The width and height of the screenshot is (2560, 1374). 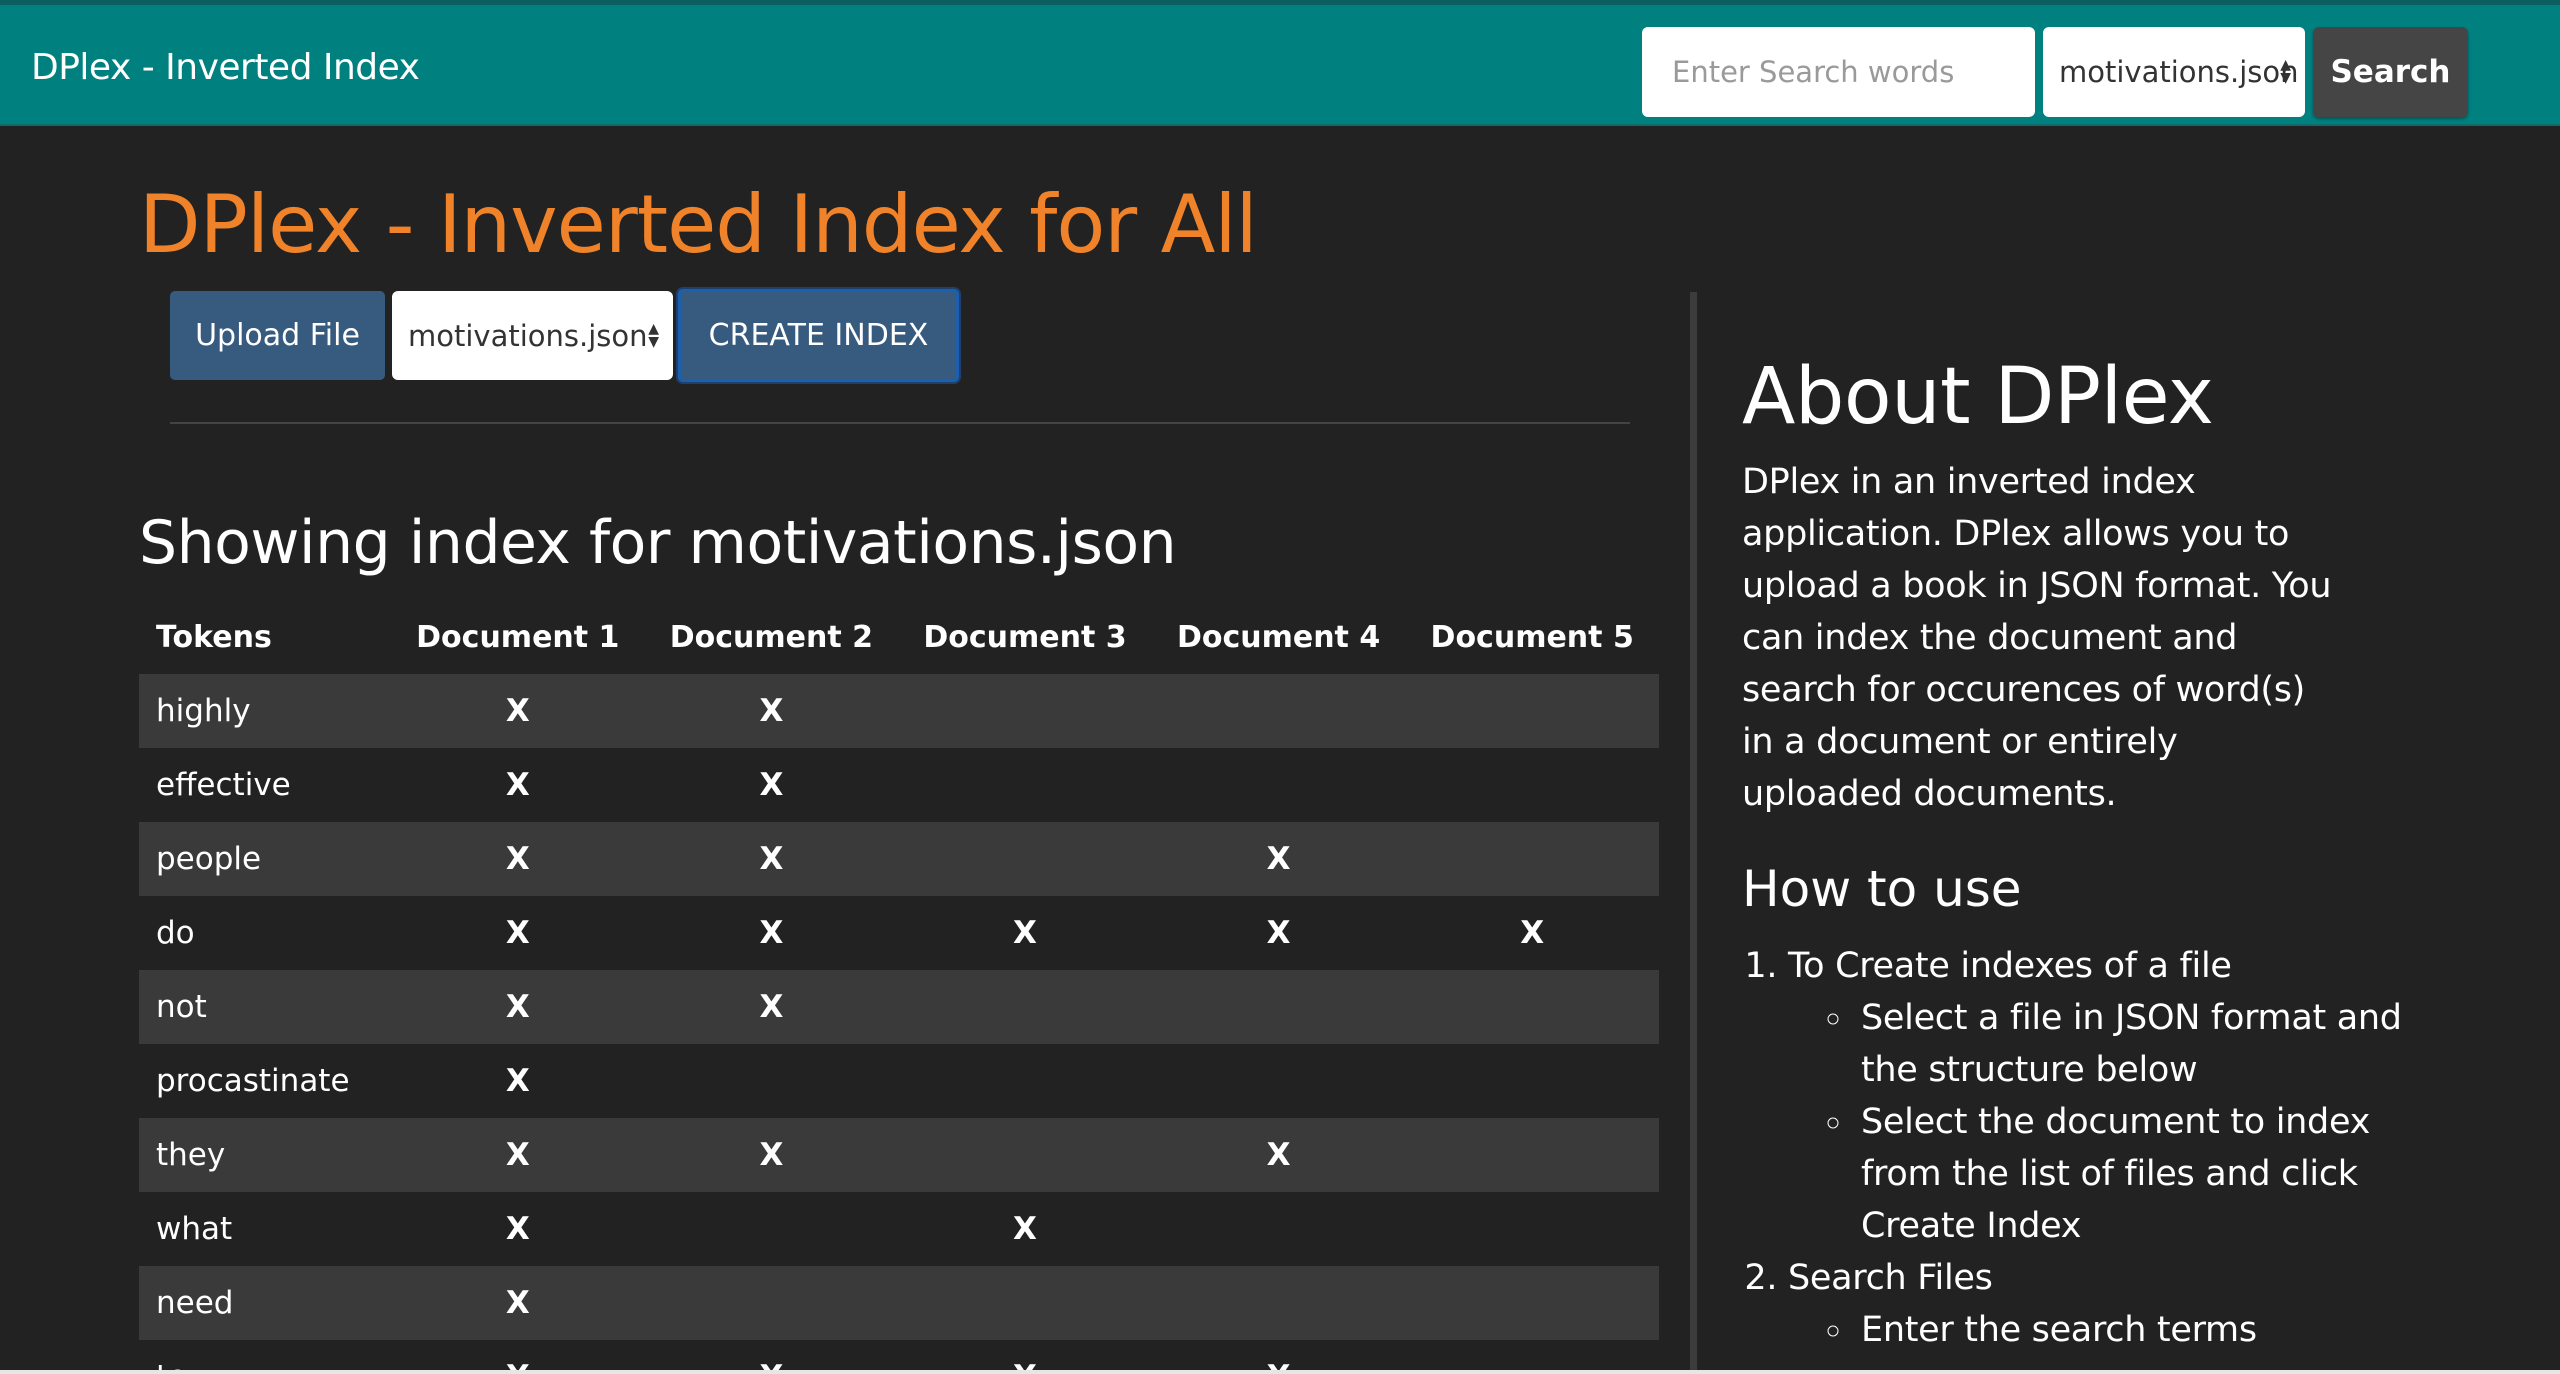 What do you see at coordinates (191, 1155) in the screenshot?
I see `token-cell: they` at bounding box center [191, 1155].